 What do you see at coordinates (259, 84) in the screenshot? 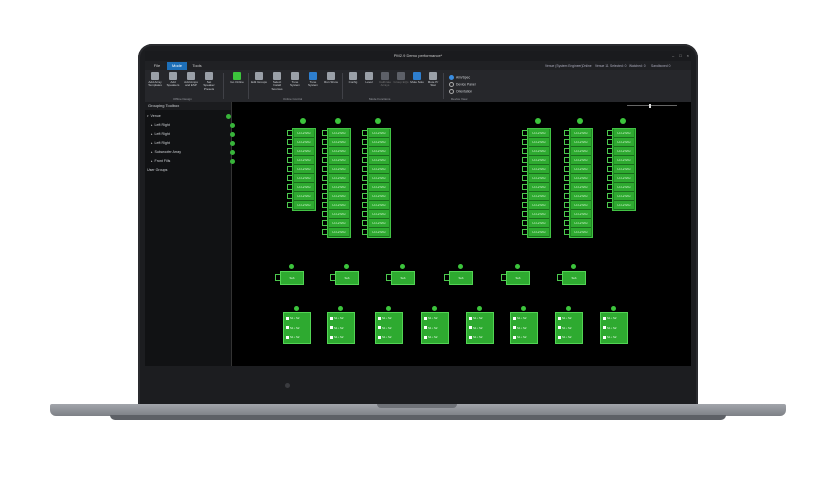
I see `edit-groups-button: Edit Groups` at bounding box center [259, 84].